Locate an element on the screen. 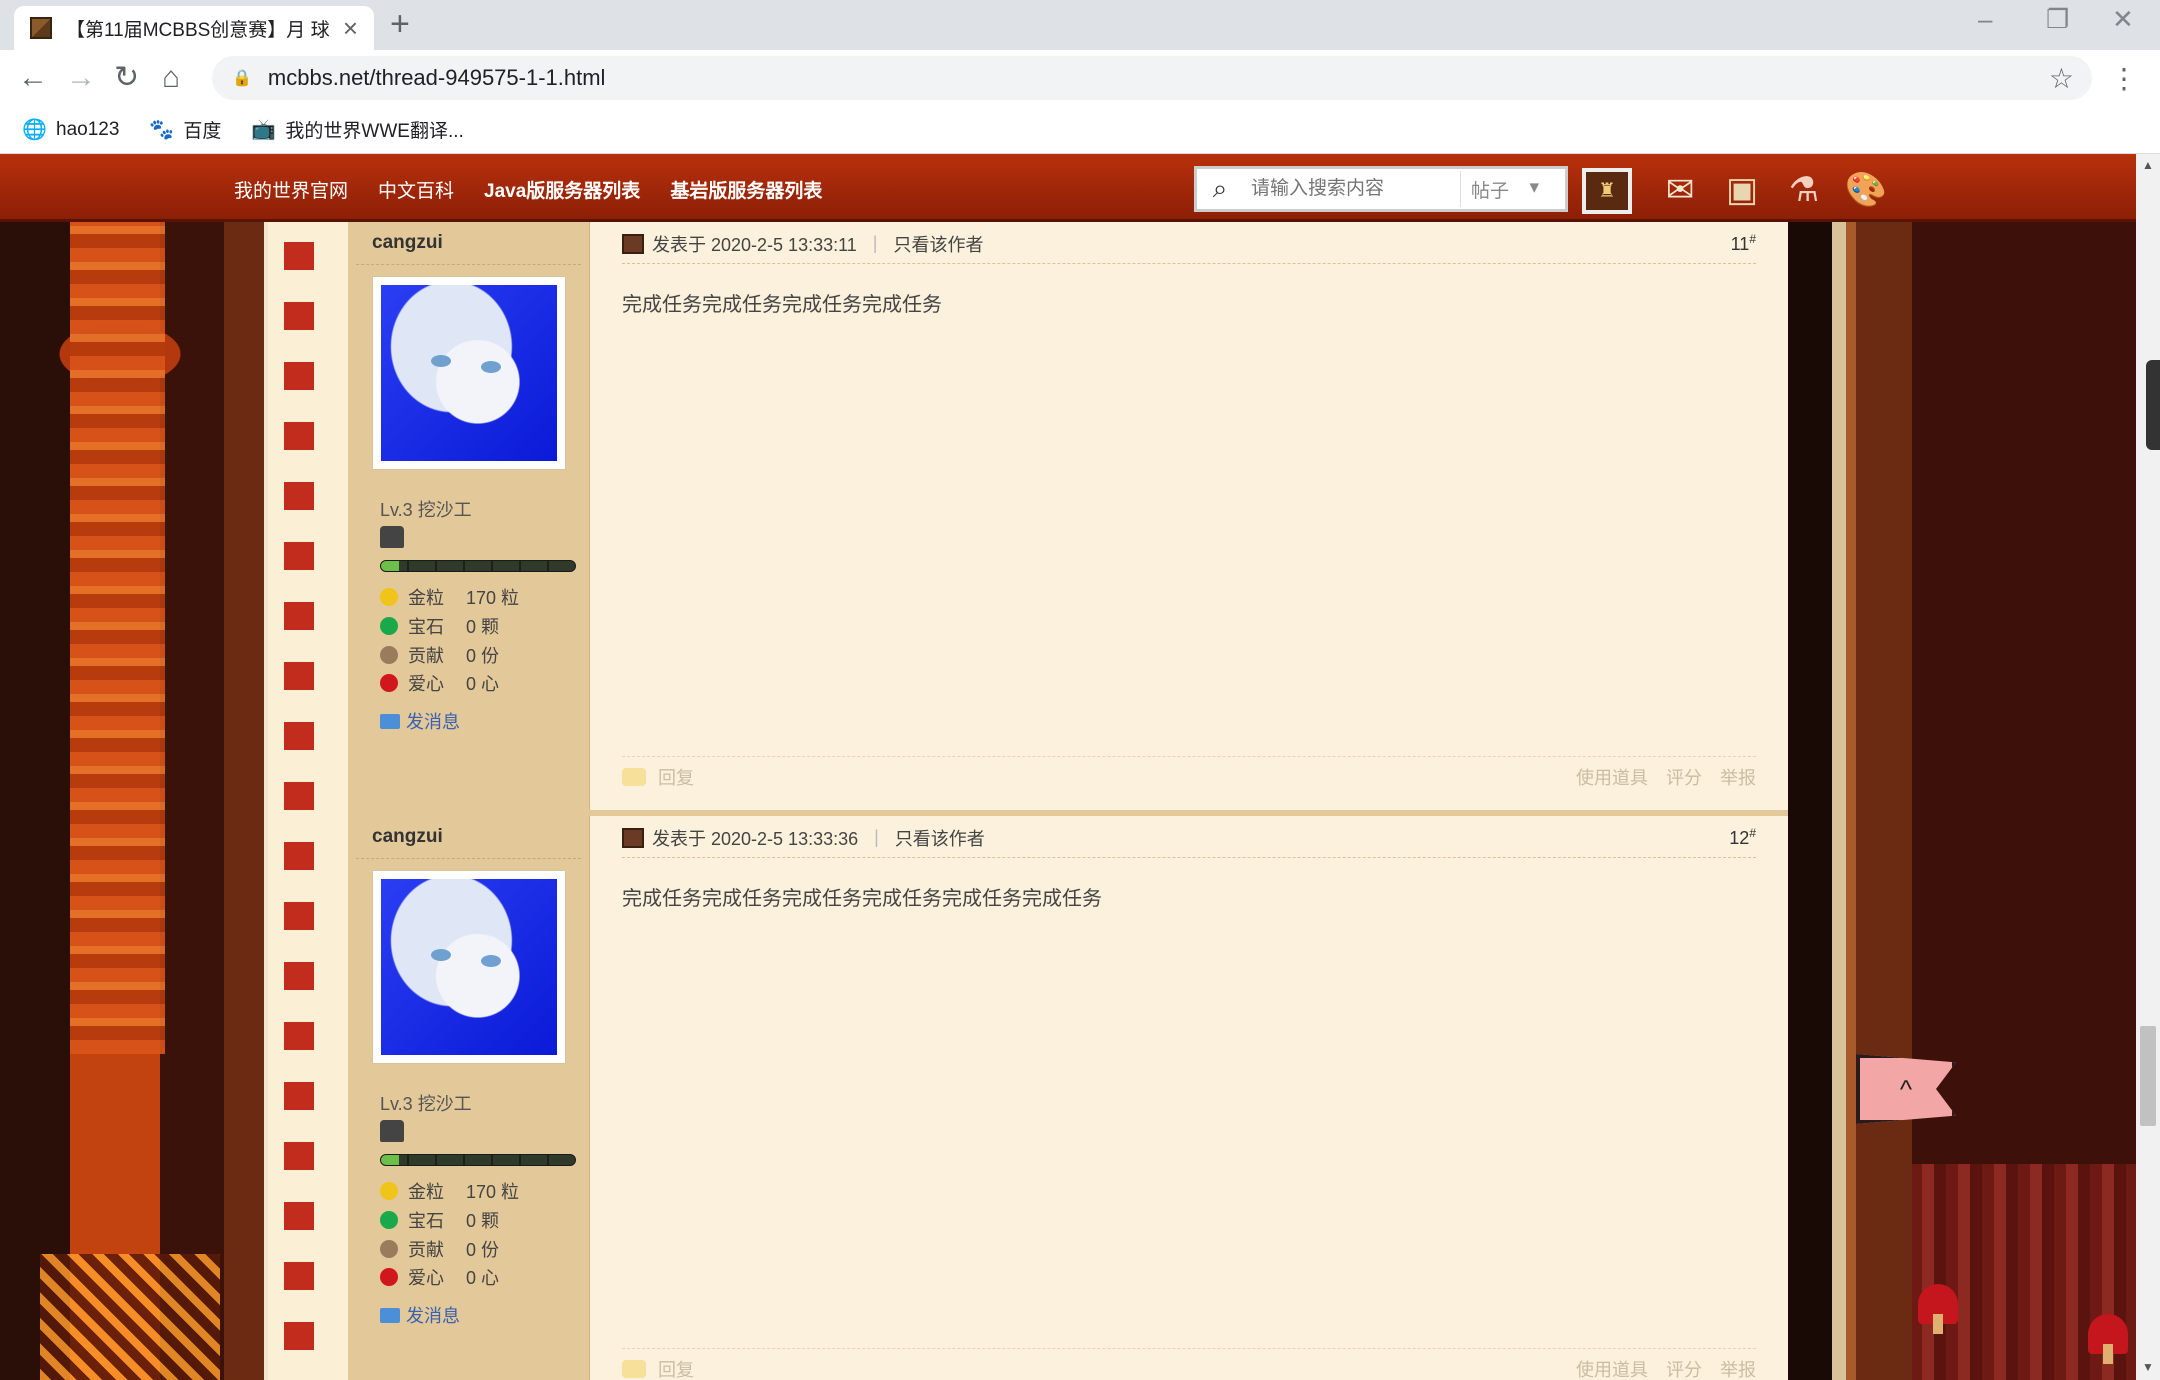 The image size is (2160, 1380). search-input is located at coordinates (1352, 189).